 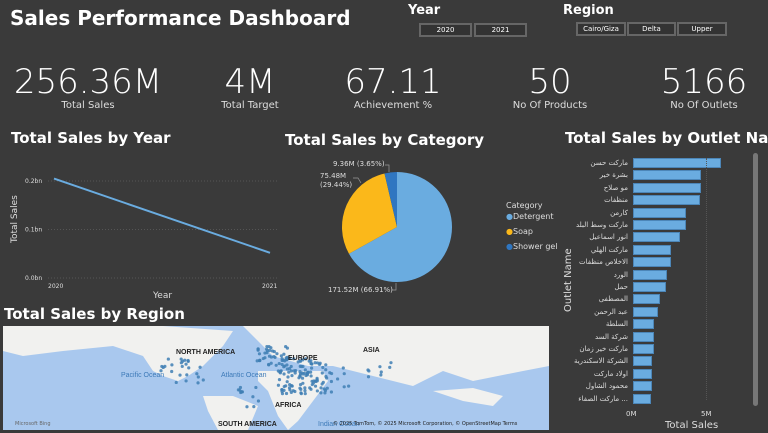 What do you see at coordinates (445, 30) in the screenshot?
I see `year-2020-button: 2020` at bounding box center [445, 30].